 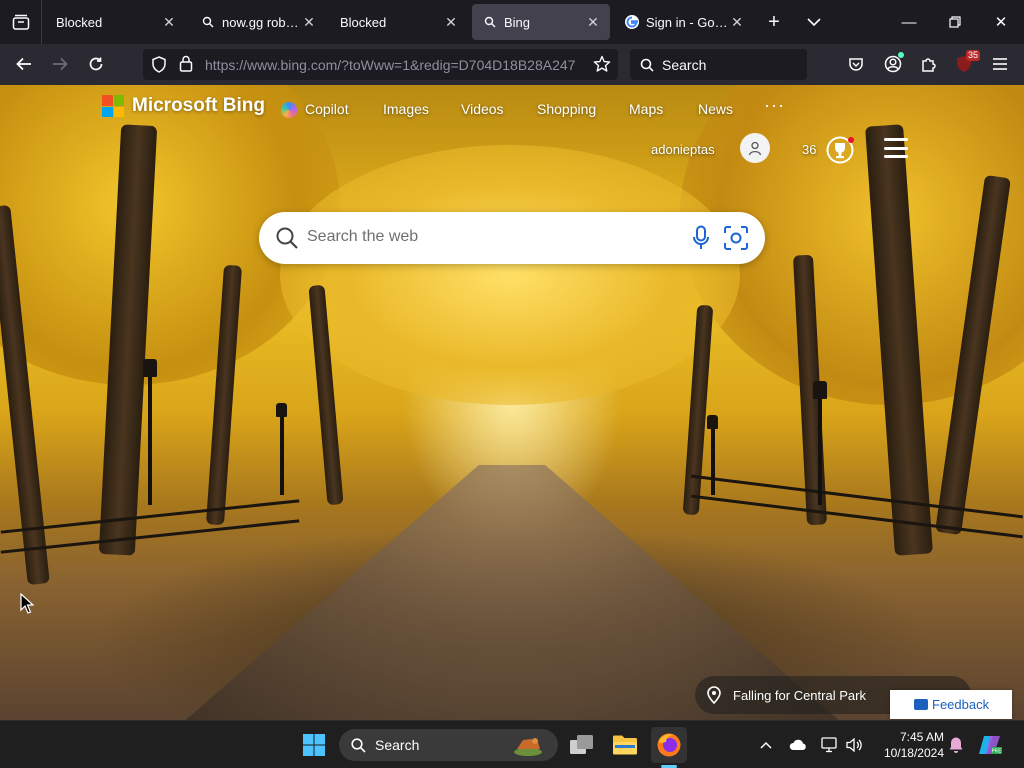 What do you see at coordinates (362, 237) in the screenshot?
I see `search-placeholder: Search the web` at bounding box center [362, 237].